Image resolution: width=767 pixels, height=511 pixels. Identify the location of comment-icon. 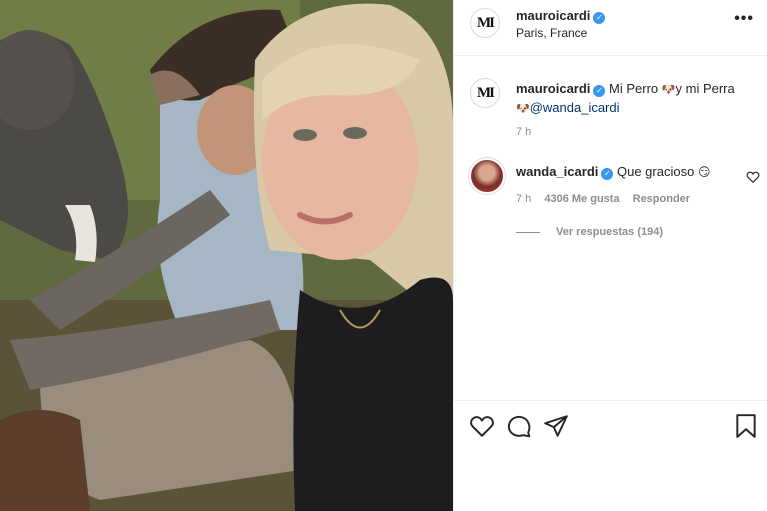
(519, 426).